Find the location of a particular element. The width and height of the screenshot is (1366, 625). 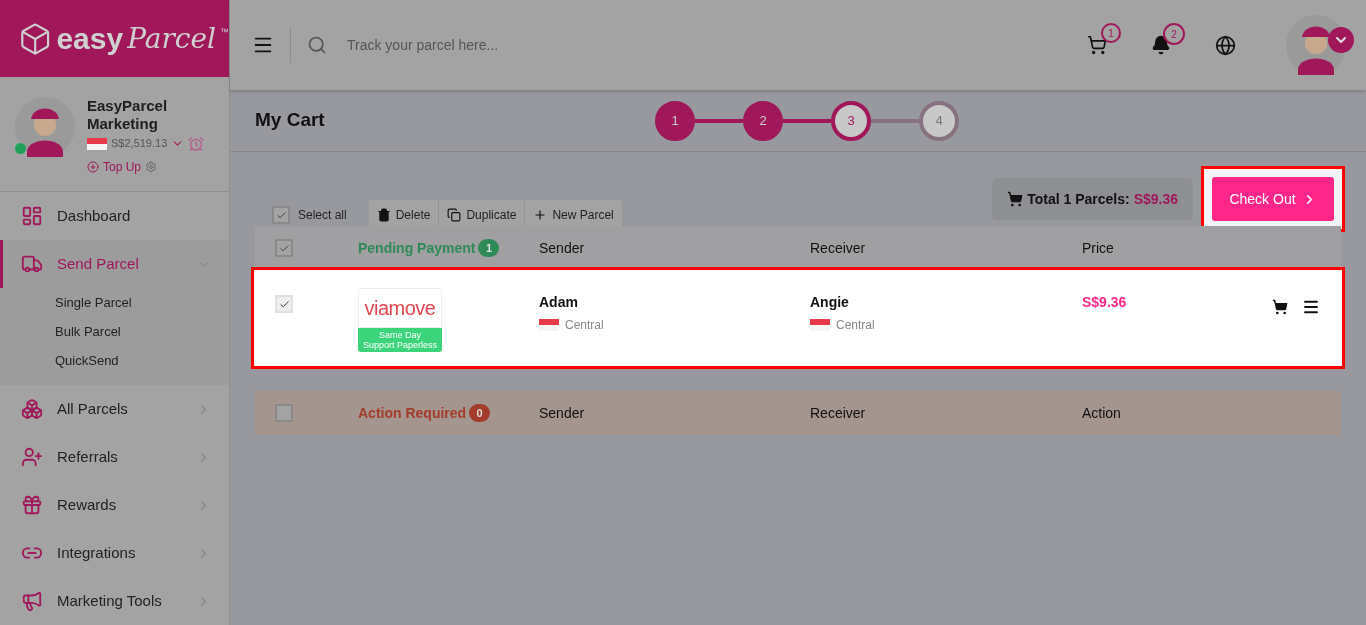

nav-item: All Parcels is located at coordinates (114, 409).